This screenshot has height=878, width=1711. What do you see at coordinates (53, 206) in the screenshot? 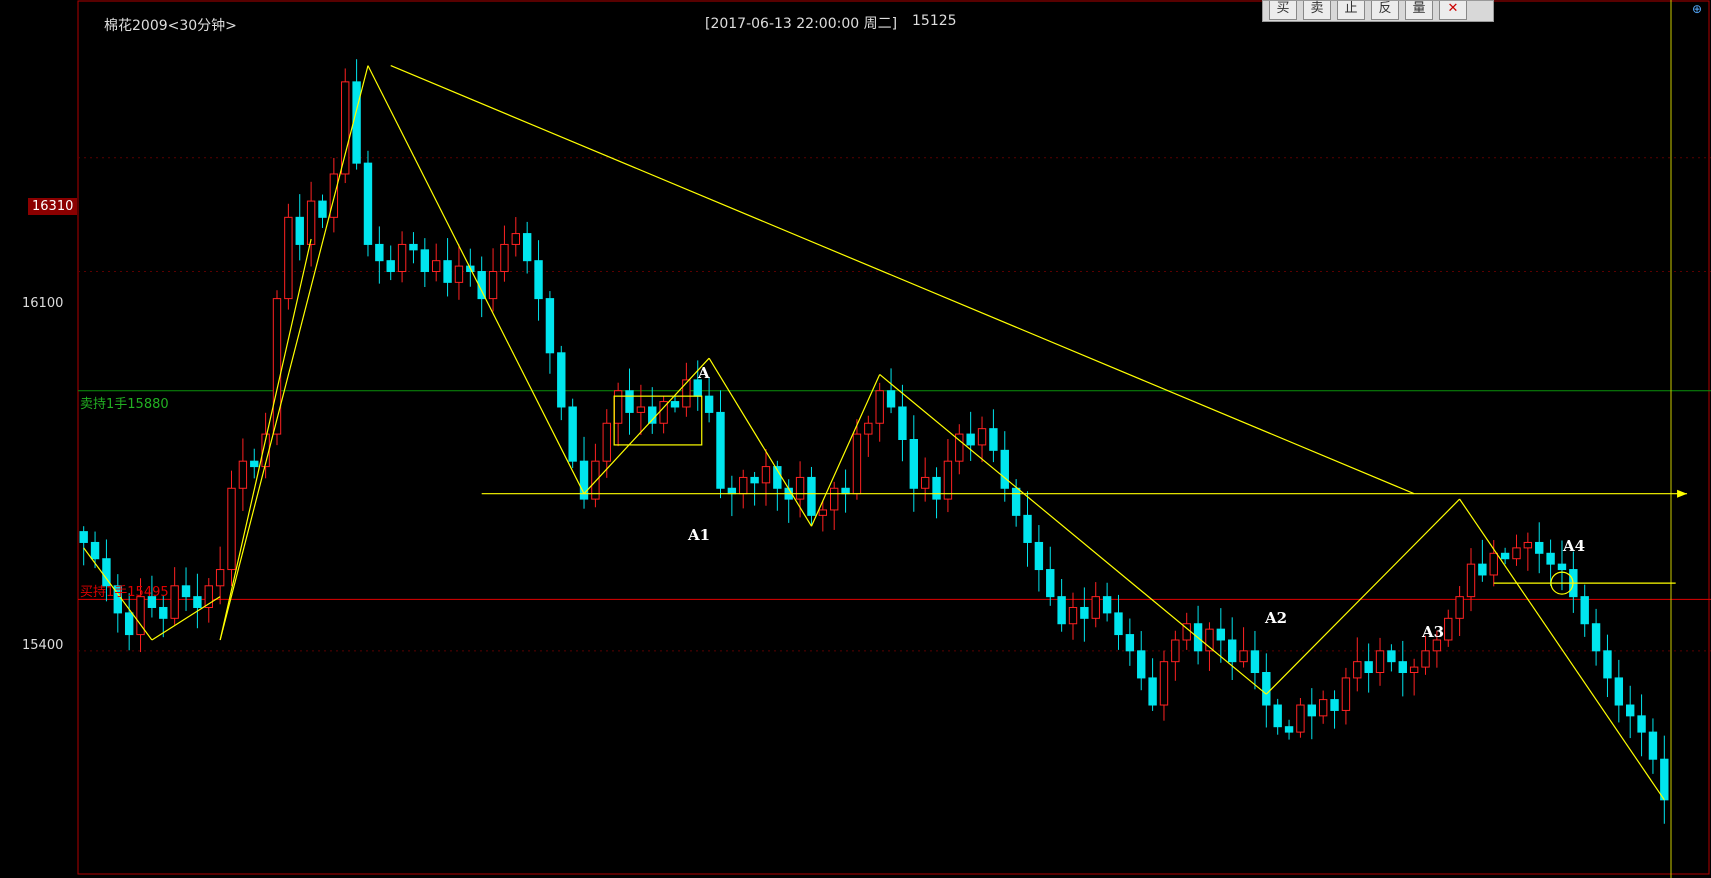
I see `price-label-highlight: 16310` at bounding box center [53, 206].